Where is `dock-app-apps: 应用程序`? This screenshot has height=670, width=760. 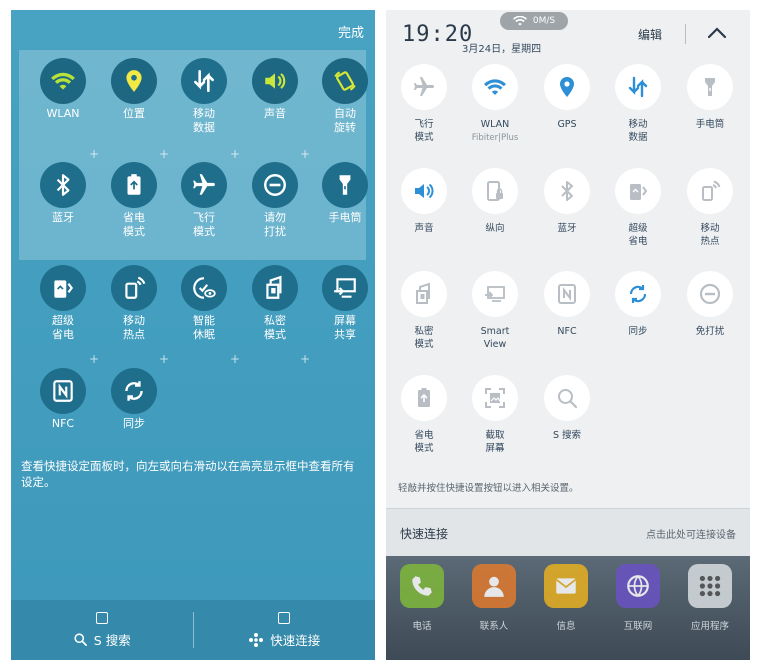
dock-app-apps: 应用程序 is located at coordinates (710, 598).